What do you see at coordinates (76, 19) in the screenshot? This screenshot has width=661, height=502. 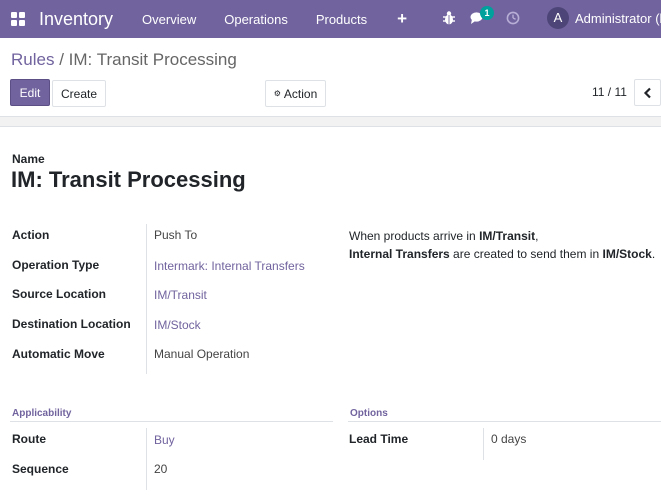 I see `app-title: Inventory` at bounding box center [76, 19].